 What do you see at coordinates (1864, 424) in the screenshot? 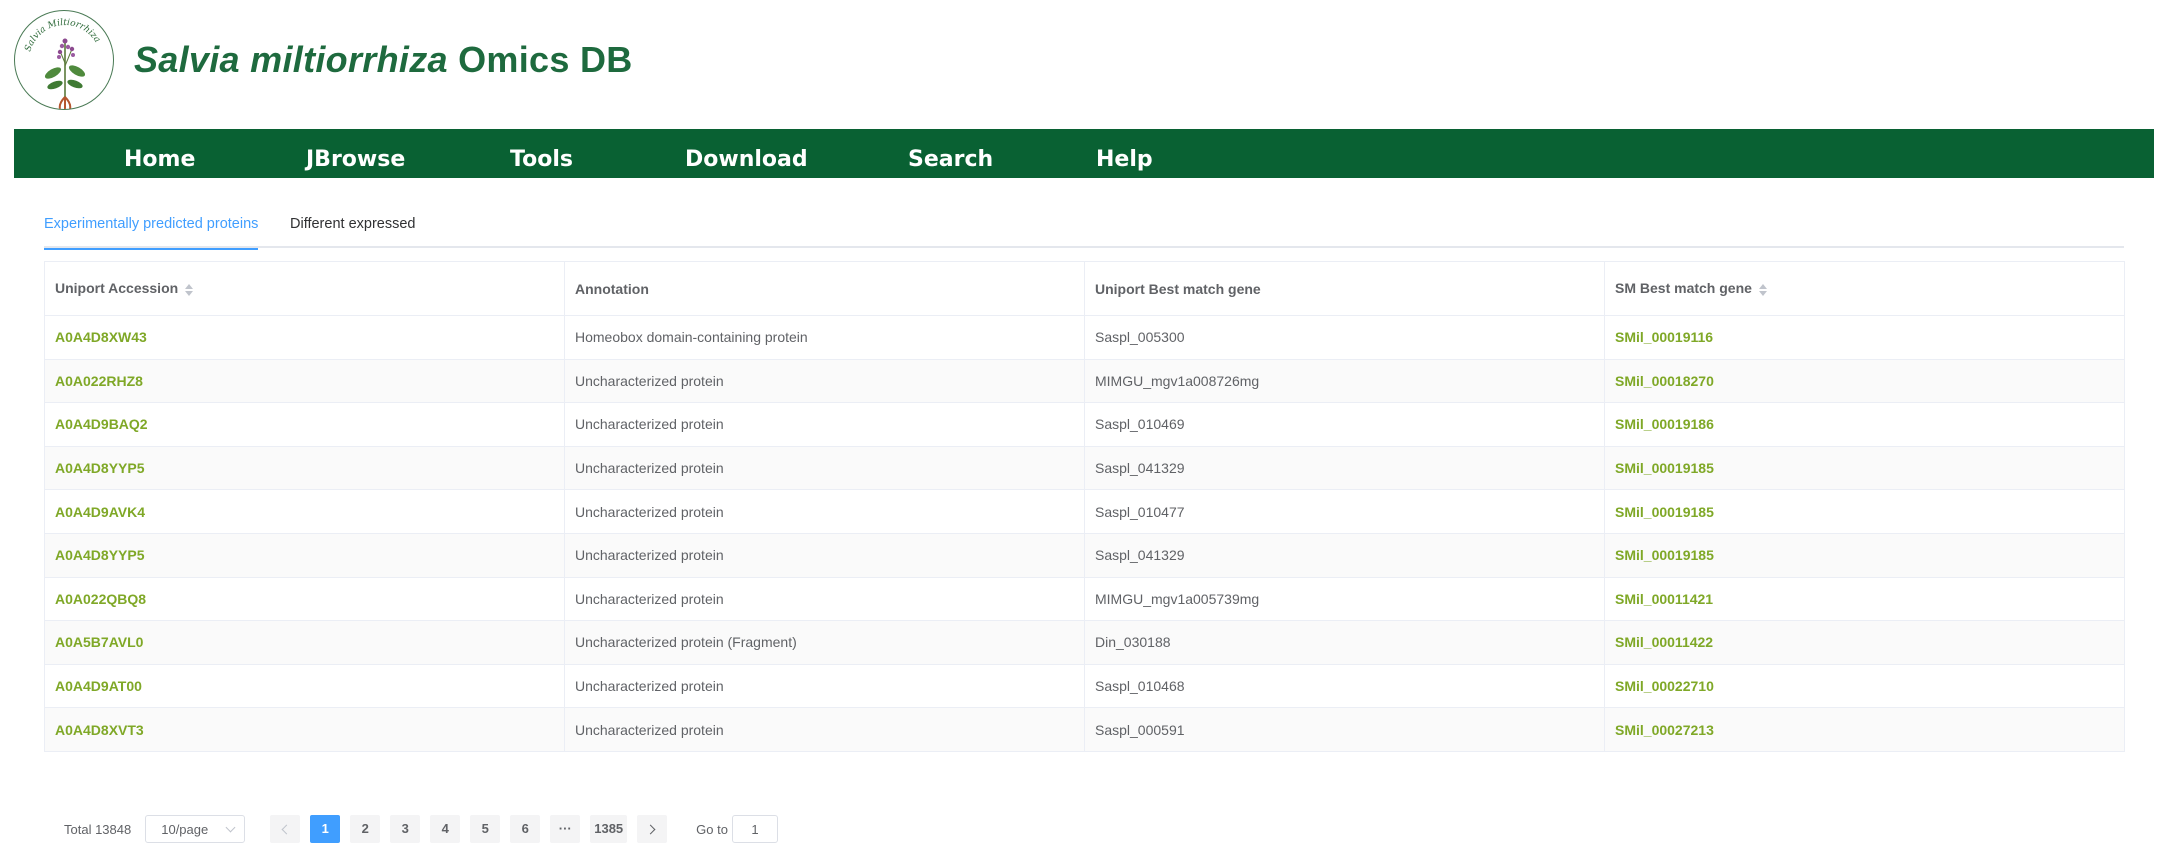
I see `sm-gene-link: SMil_00019186` at bounding box center [1864, 424].